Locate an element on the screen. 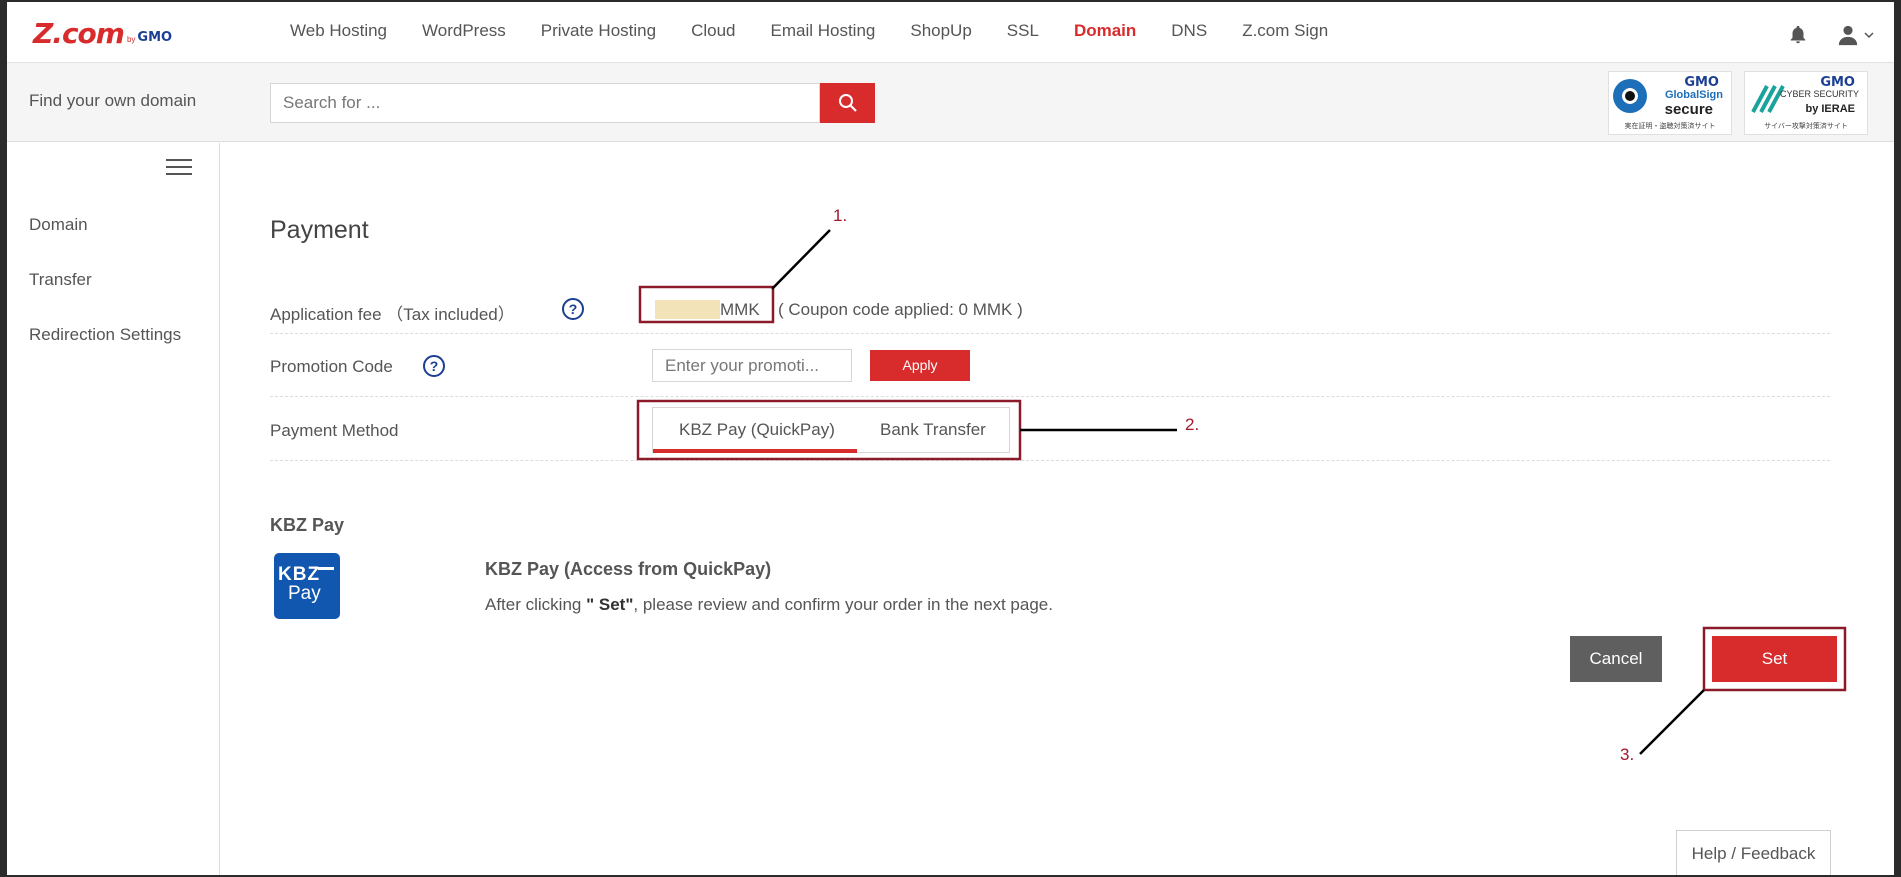 Image resolution: width=1901 pixels, height=877 pixels. promotion-code-label: Promotion Code is located at coordinates (331, 366).